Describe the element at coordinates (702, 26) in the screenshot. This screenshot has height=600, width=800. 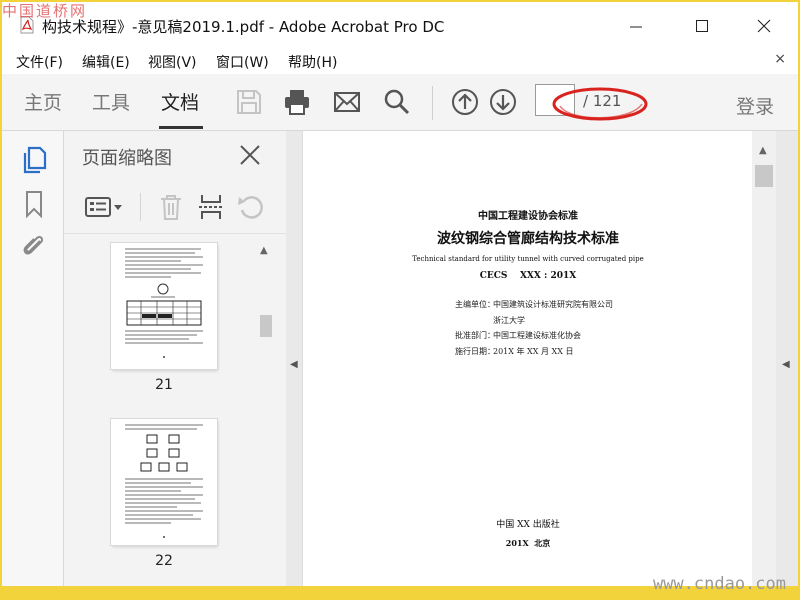
I see `maximize-icon` at that location.